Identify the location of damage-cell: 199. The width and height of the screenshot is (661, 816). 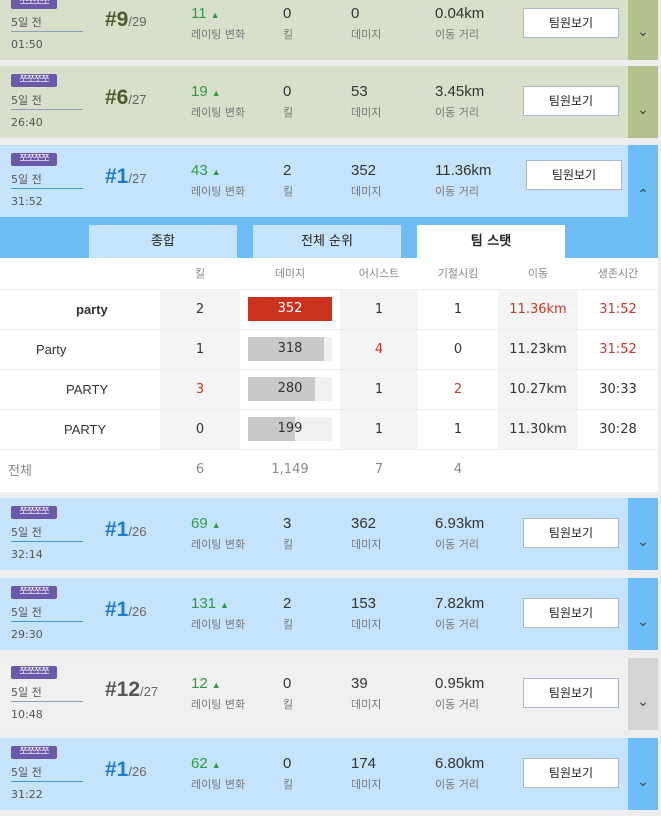
(290, 428).